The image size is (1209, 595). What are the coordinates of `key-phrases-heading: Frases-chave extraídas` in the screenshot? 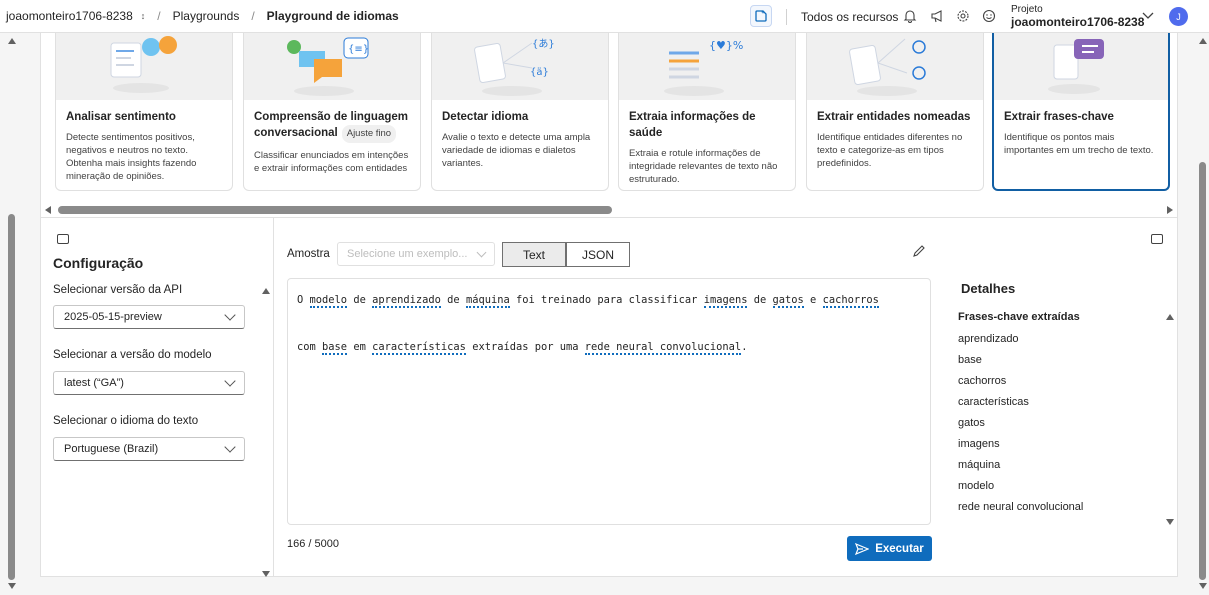 It's located at (1019, 317).